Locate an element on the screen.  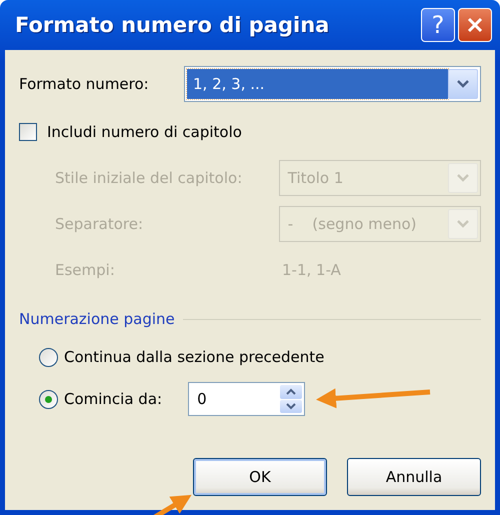
section-title: Numerazione pagine is located at coordinates (97, 319).